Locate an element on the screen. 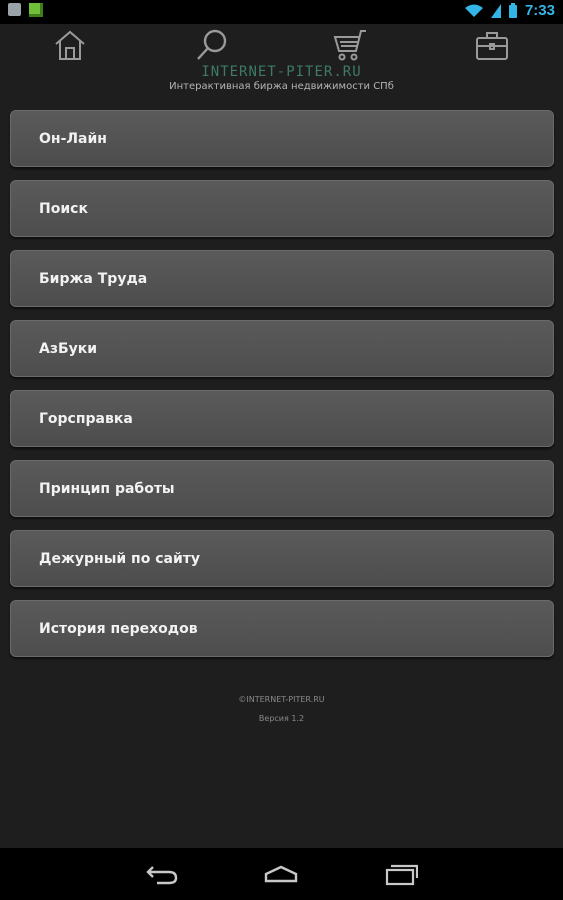 This screenshot has width=563, height=900. menu-item-label: Горсправка is located at coordinates (86, 418).